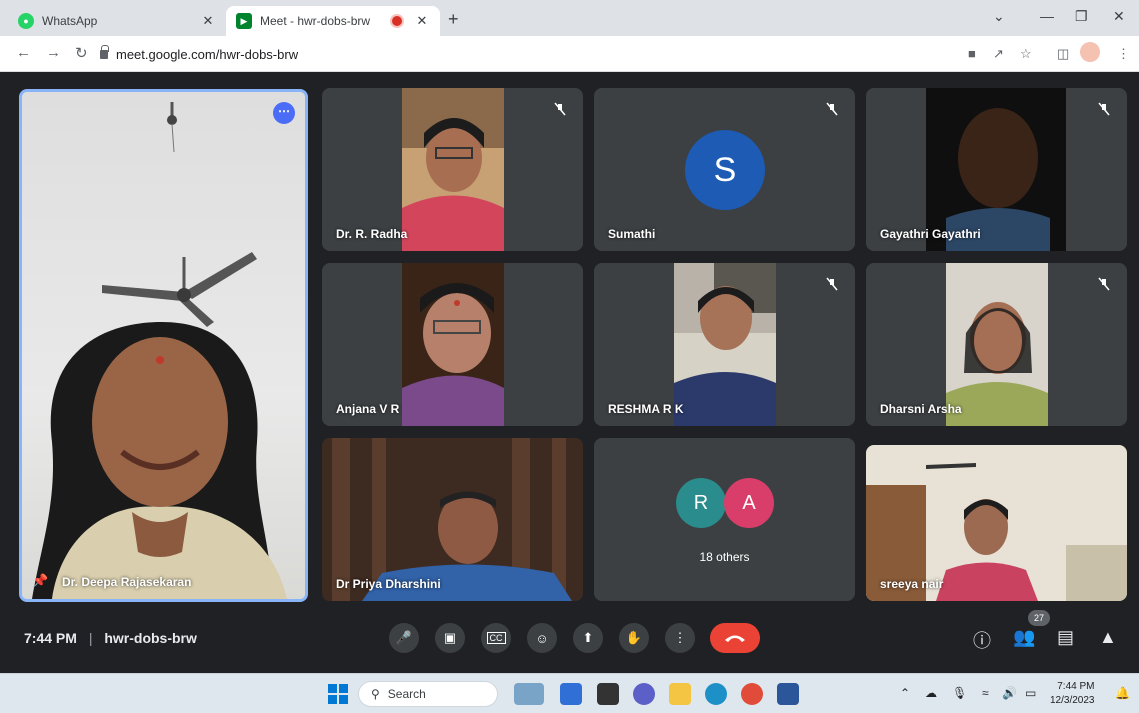  Describe the element at coordinates (117, 21) in the screenshot. I see `tab-whatsapp: ● WhatsApp ✕` at that location.